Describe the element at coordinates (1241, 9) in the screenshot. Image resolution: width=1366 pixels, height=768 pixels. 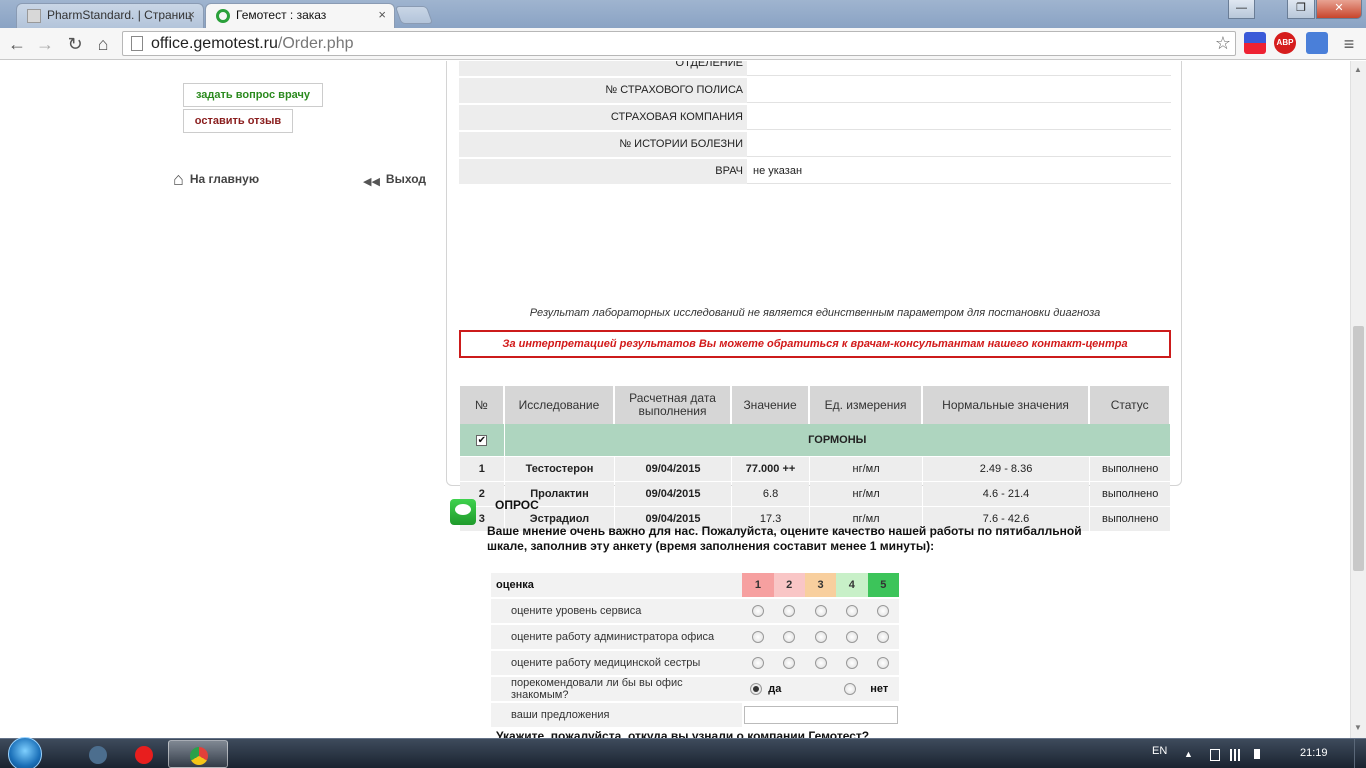
I see `minimize-button: —` at that location.